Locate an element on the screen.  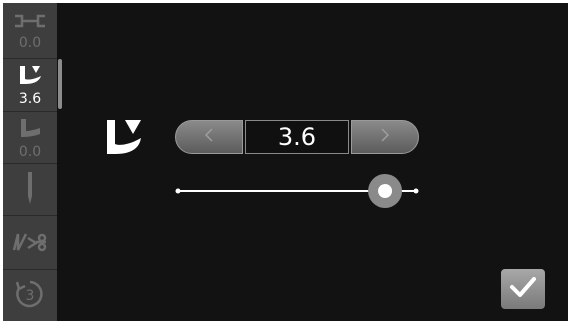
sidebar: 0.0 3.6 0.0 3 is located at coordinates (30, 162).